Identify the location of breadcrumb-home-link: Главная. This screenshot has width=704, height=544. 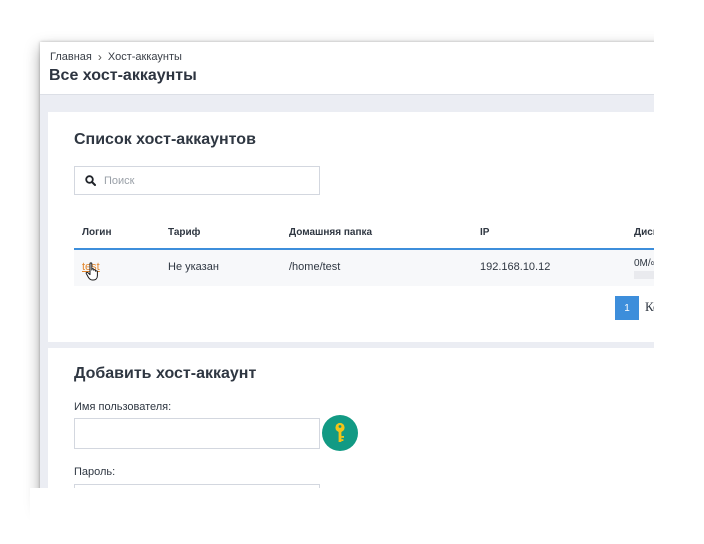
(71, 57).